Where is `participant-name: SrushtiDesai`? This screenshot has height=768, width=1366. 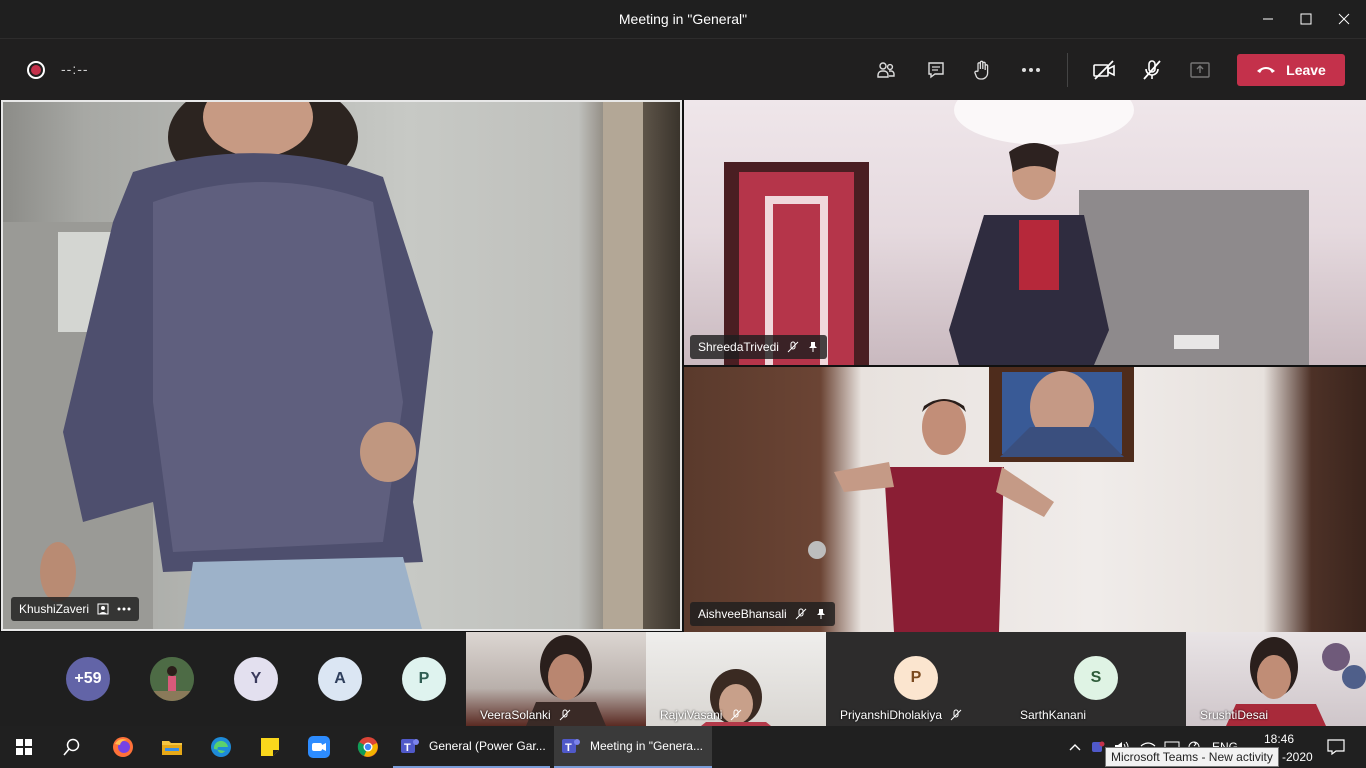
participant-name: SrushtiDesai is located at coordinates (1234, 715).